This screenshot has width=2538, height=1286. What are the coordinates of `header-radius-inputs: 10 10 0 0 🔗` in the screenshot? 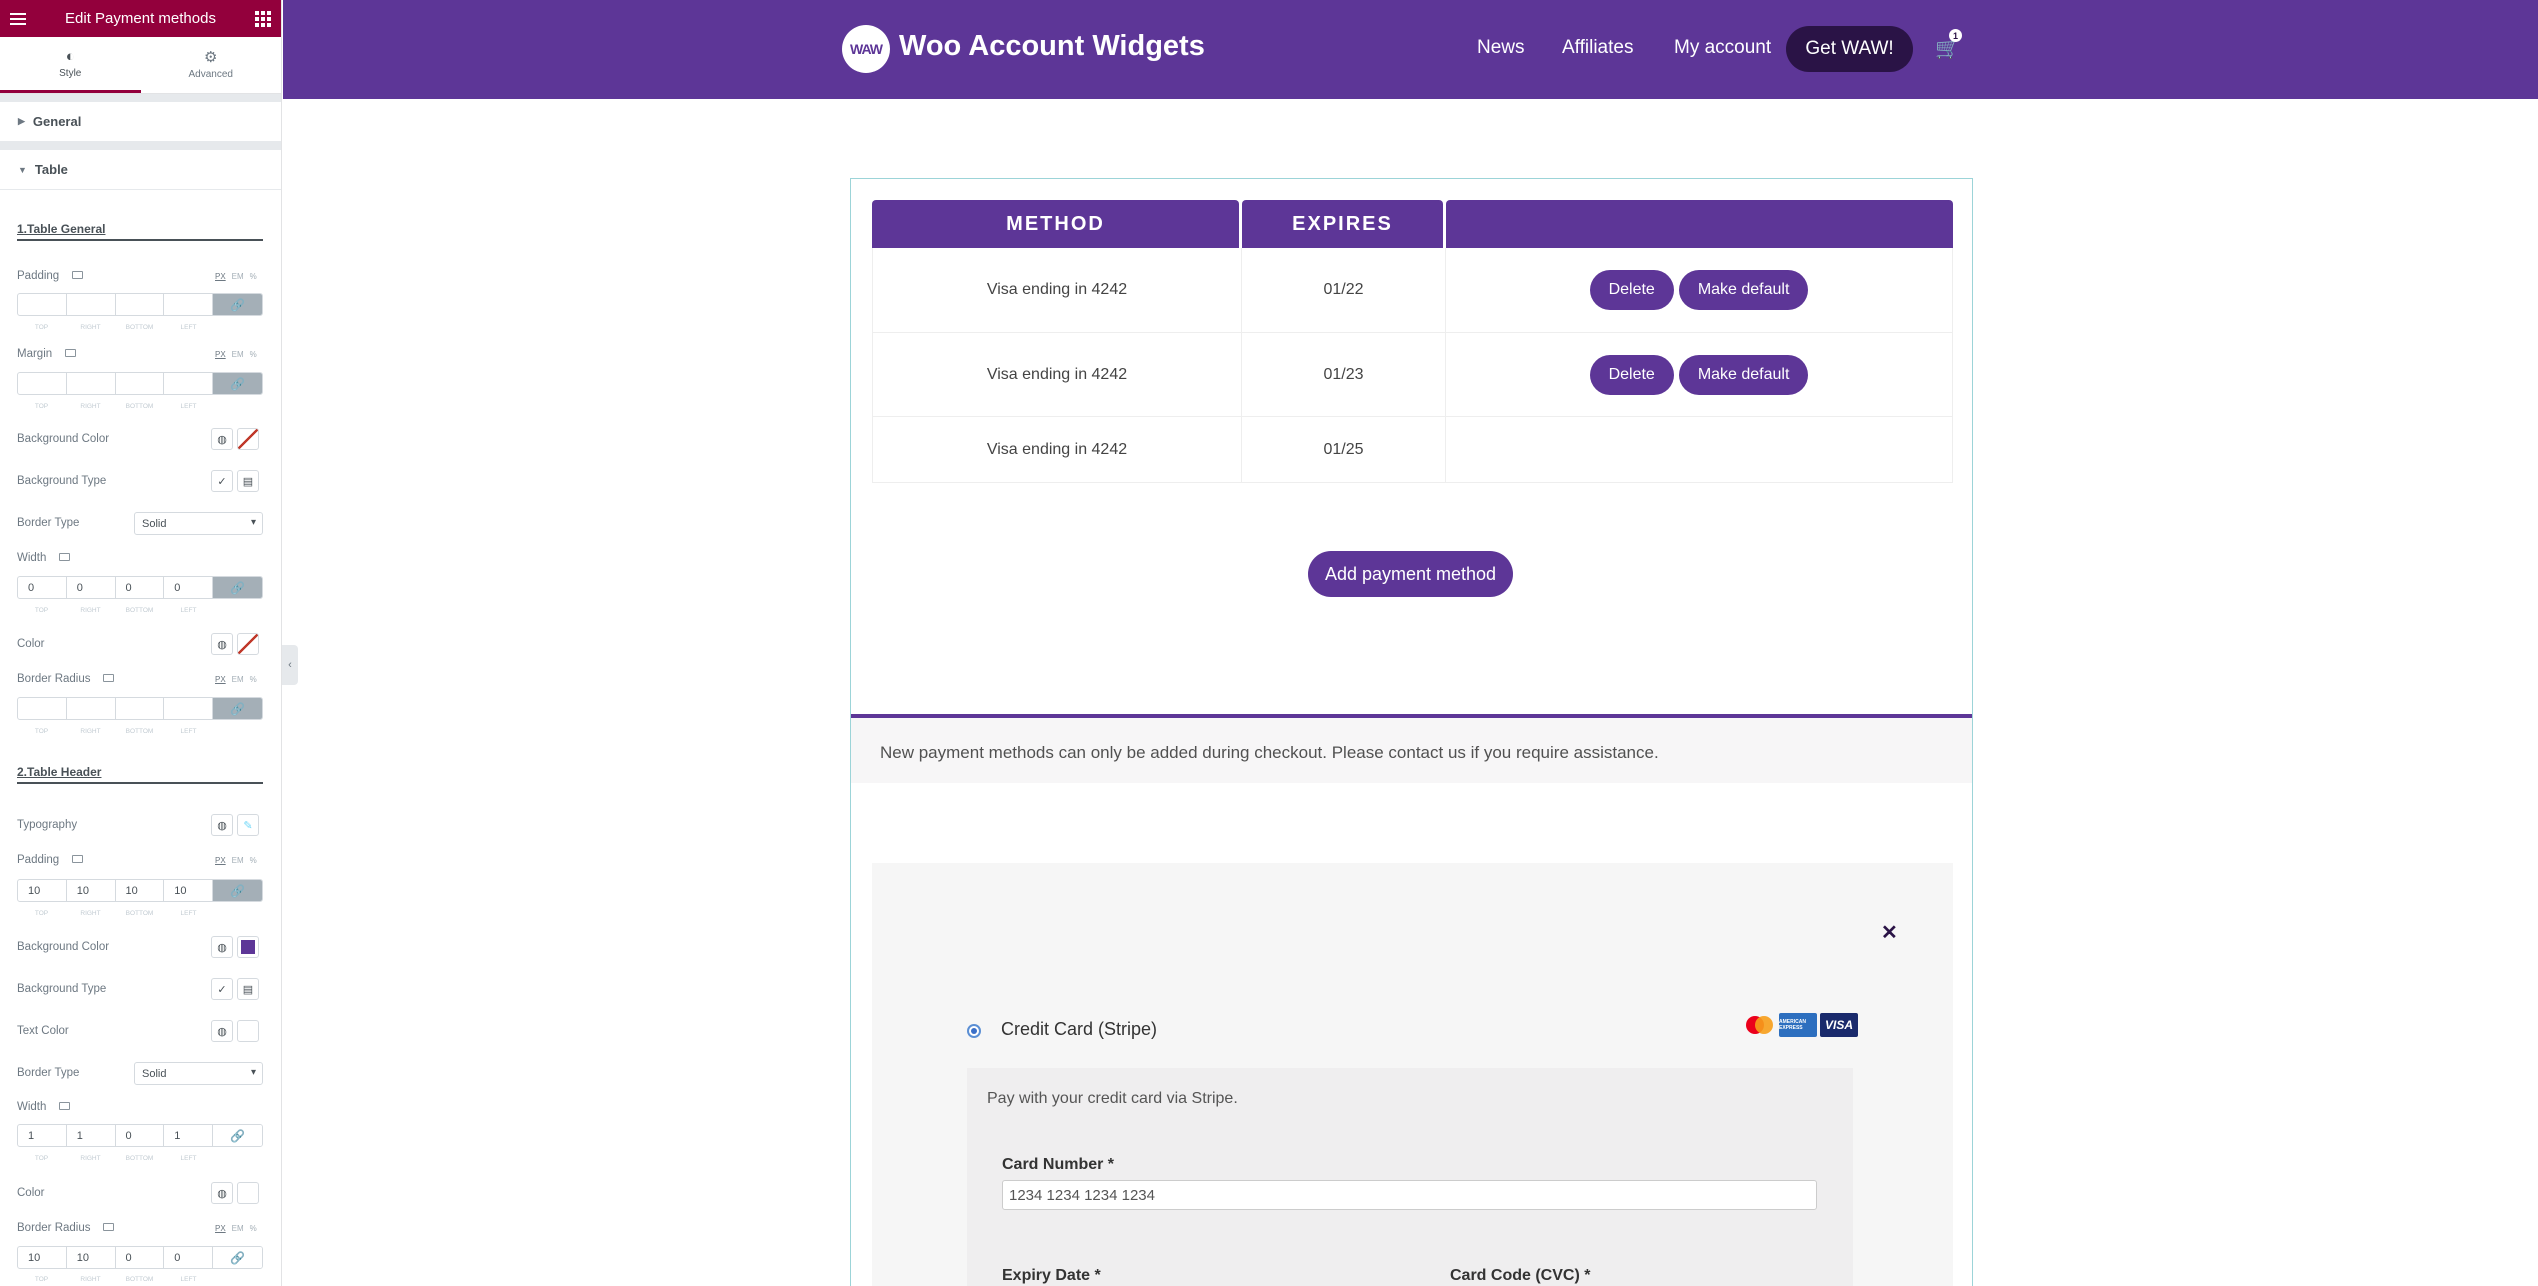 It's located at (140, 1257).